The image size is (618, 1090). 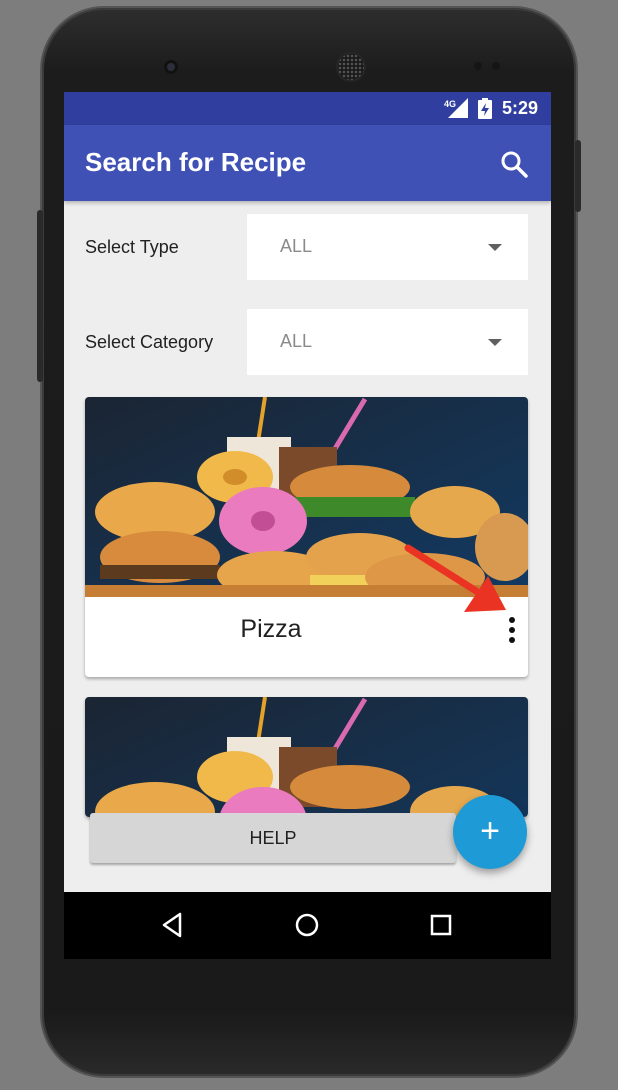 What do you see at coordinates (171, 67) in the screenshot?
I see `front-camera` at bounding box center [171, 67].